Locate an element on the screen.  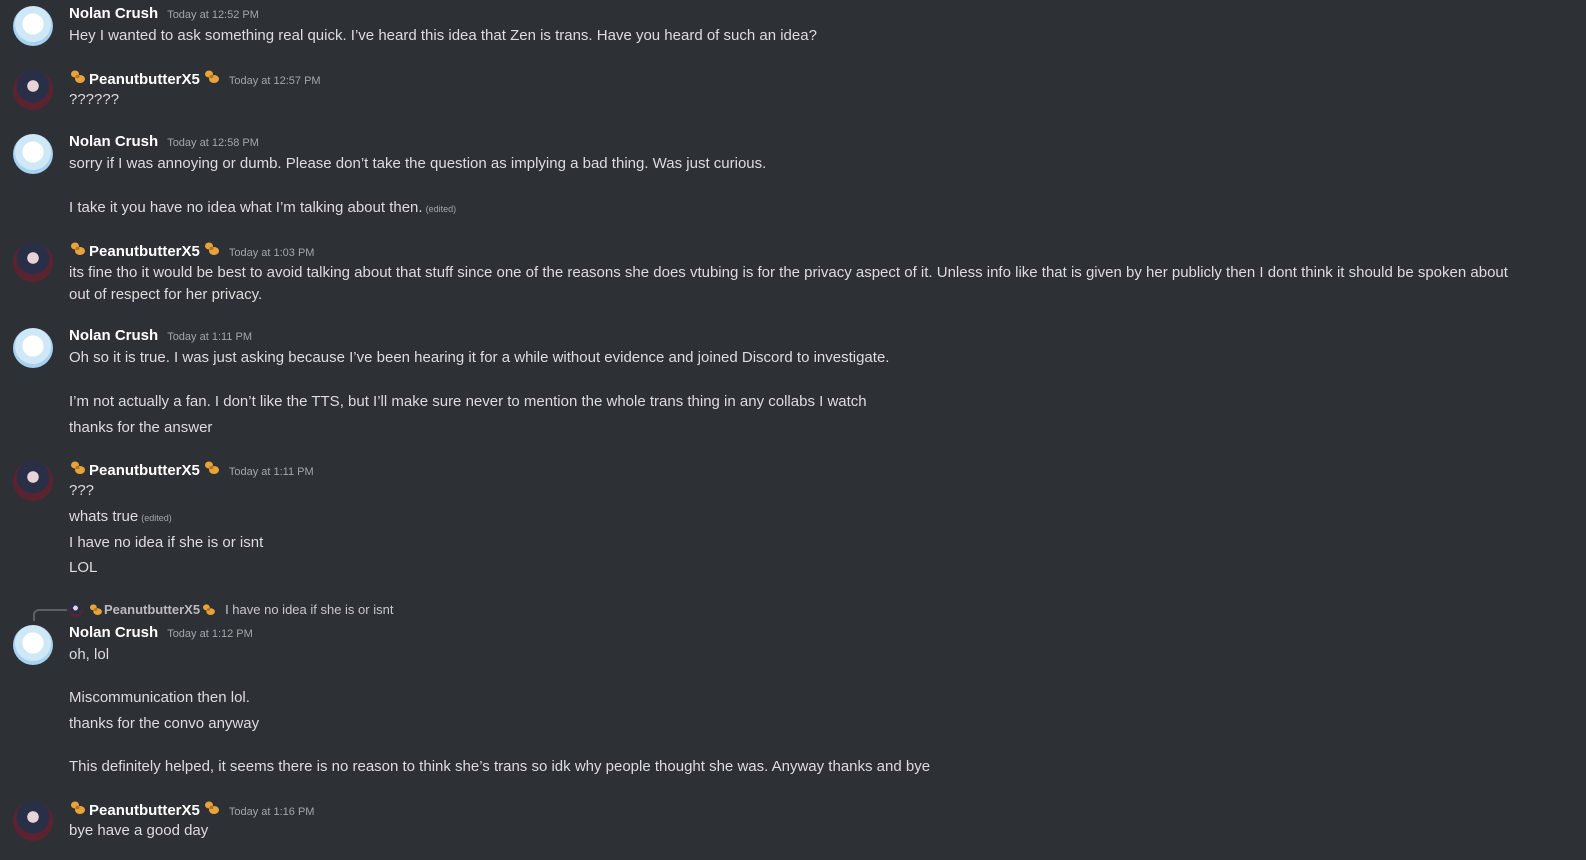
message-text: ?????? is located at coordinates (94, 99).